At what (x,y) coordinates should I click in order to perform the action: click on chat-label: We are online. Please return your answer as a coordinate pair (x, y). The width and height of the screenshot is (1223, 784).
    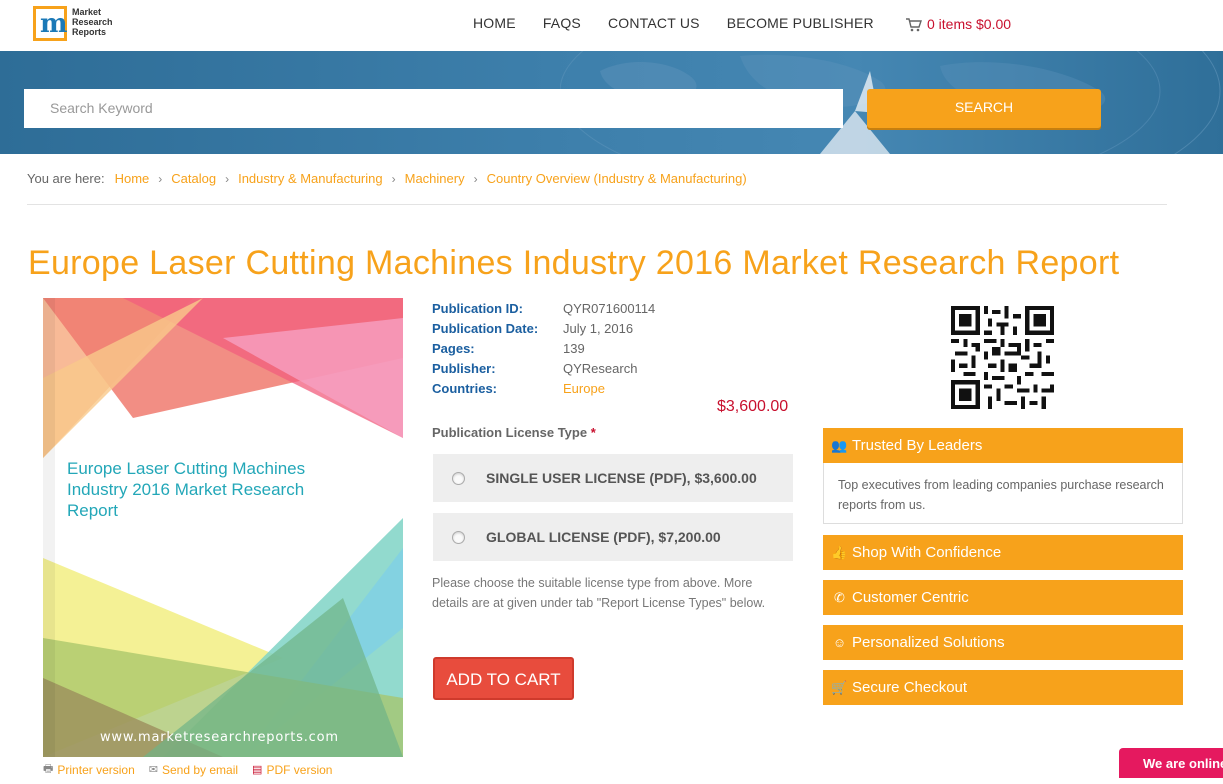
    Looking at the image, I should click on (1183, 763).